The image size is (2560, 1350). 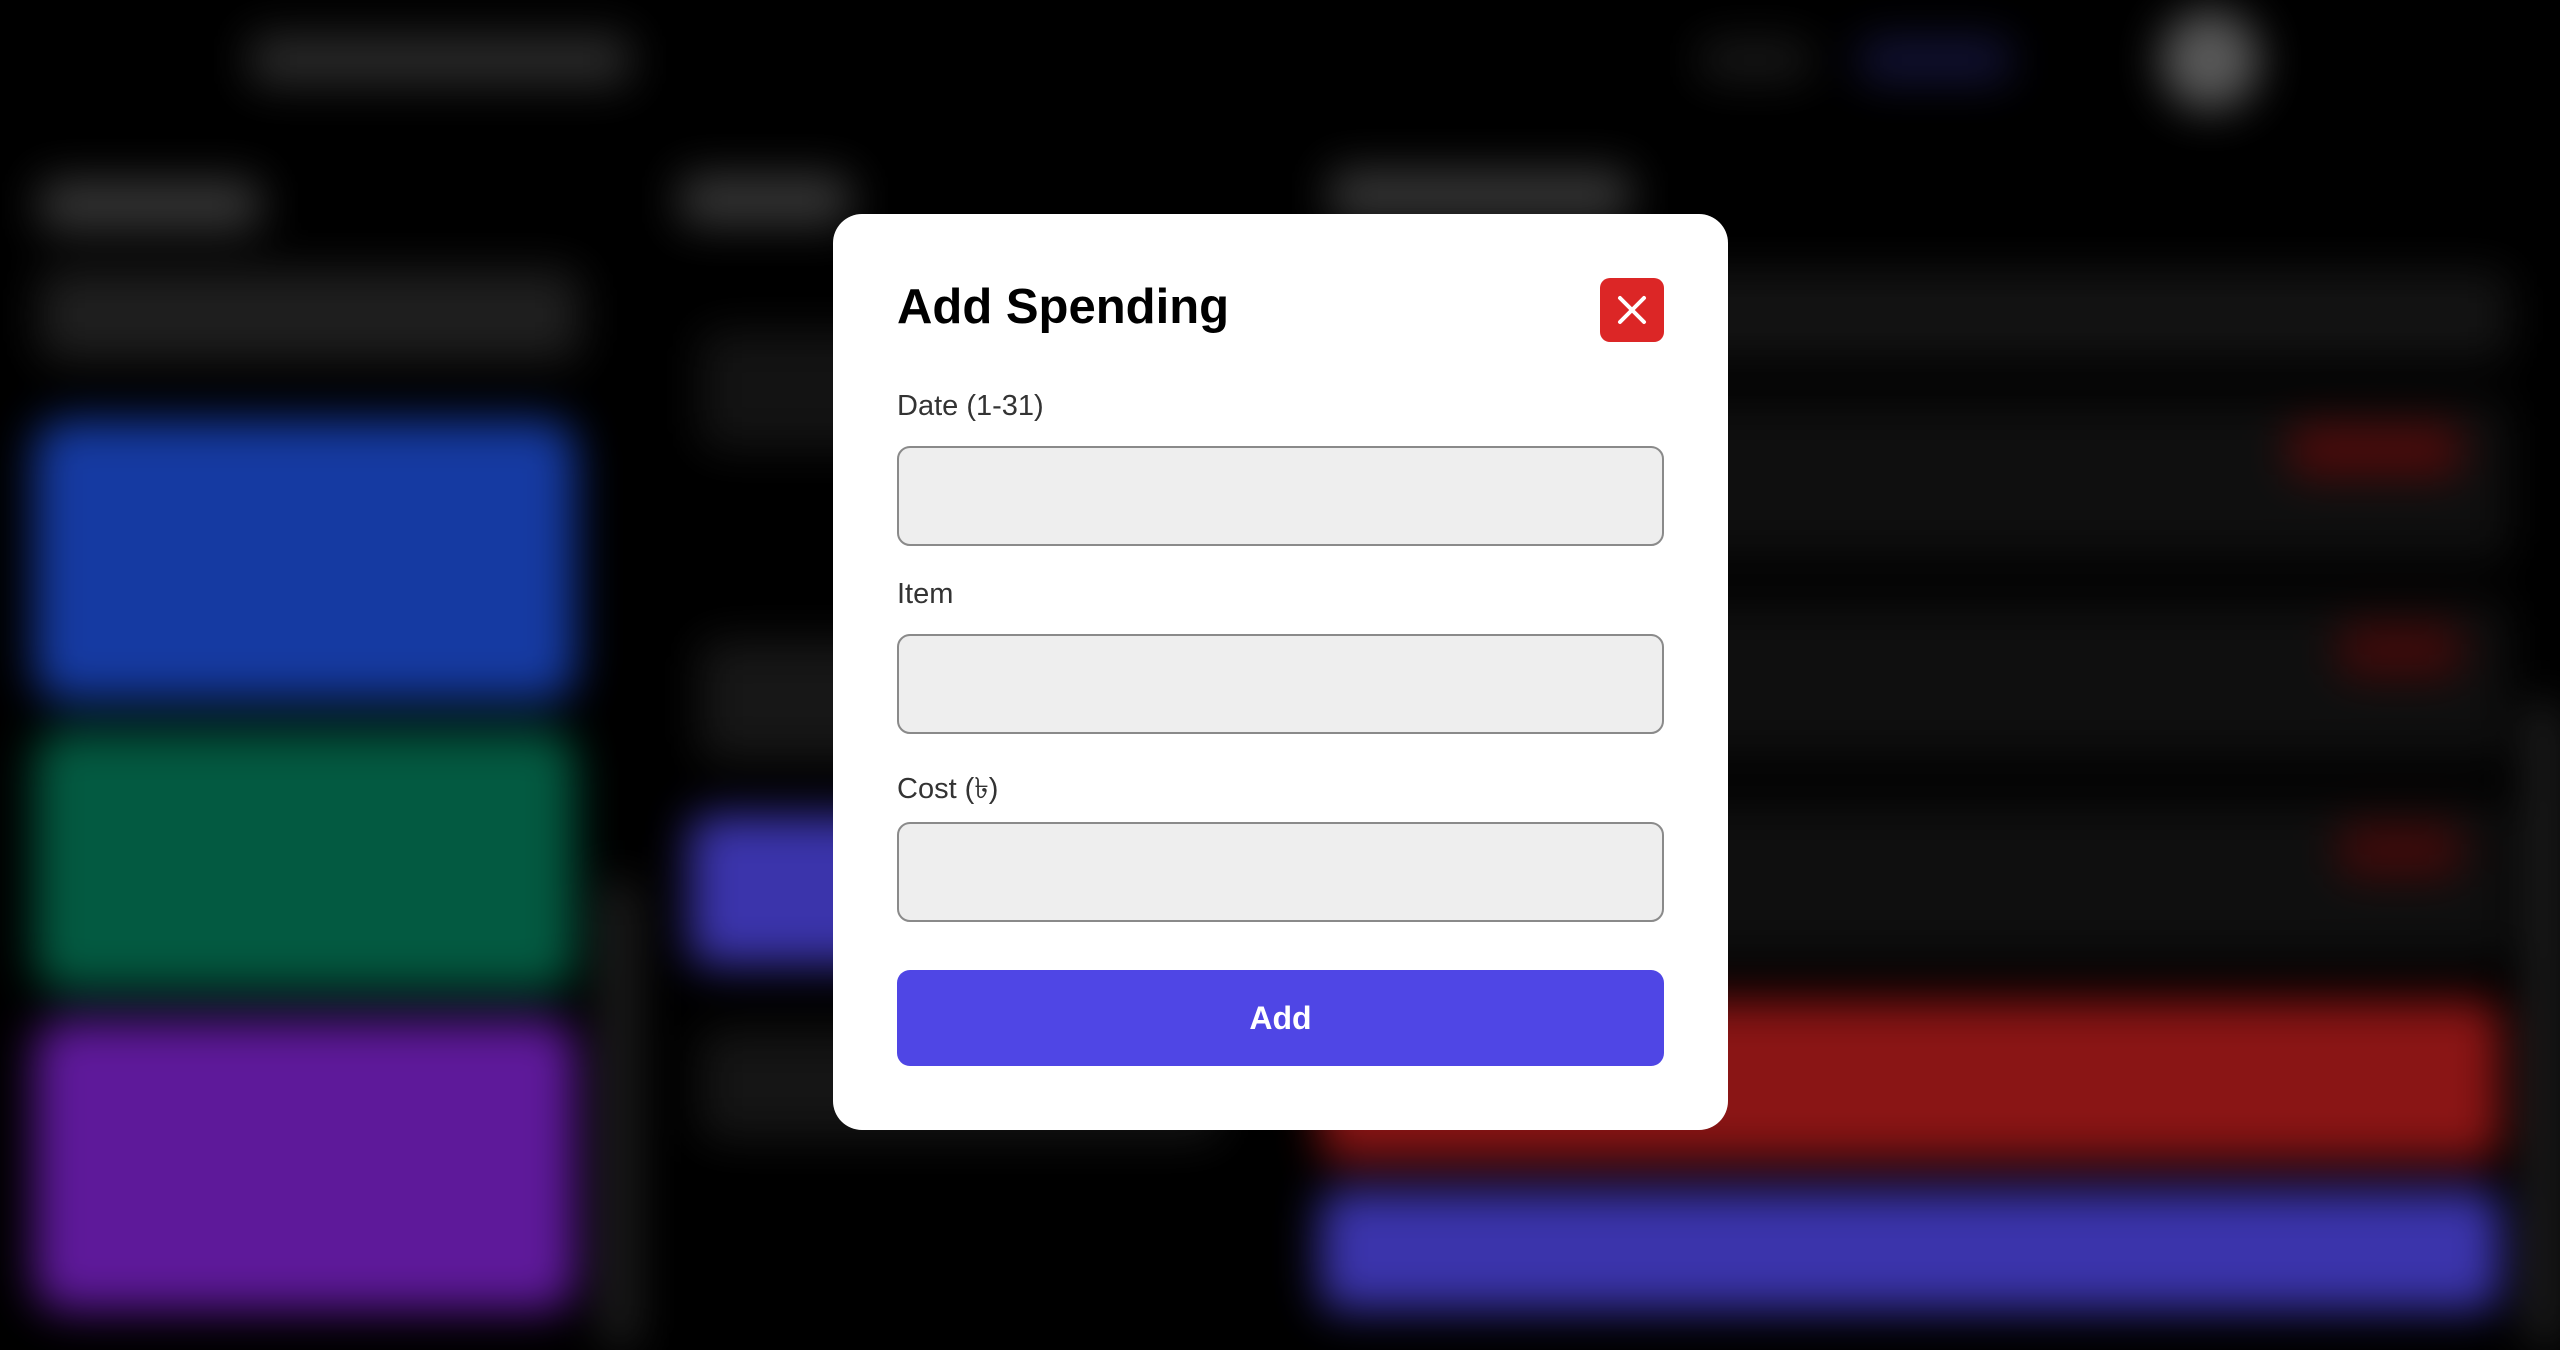 What do you see at coordinates (970, 406) in the screenshot?
I see `date-label: Date (1-31)` at bounding box center [970, 406].